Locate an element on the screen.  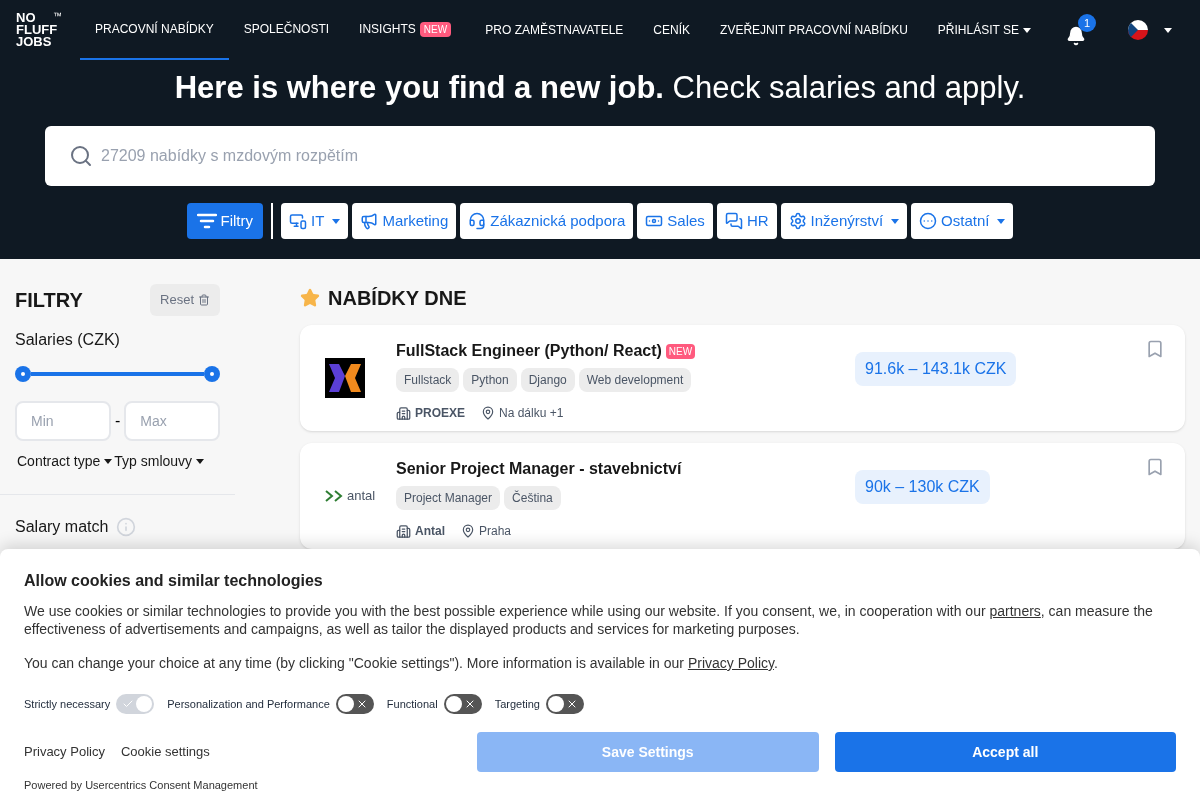
gear-icon is located at coordinates (797, 221).